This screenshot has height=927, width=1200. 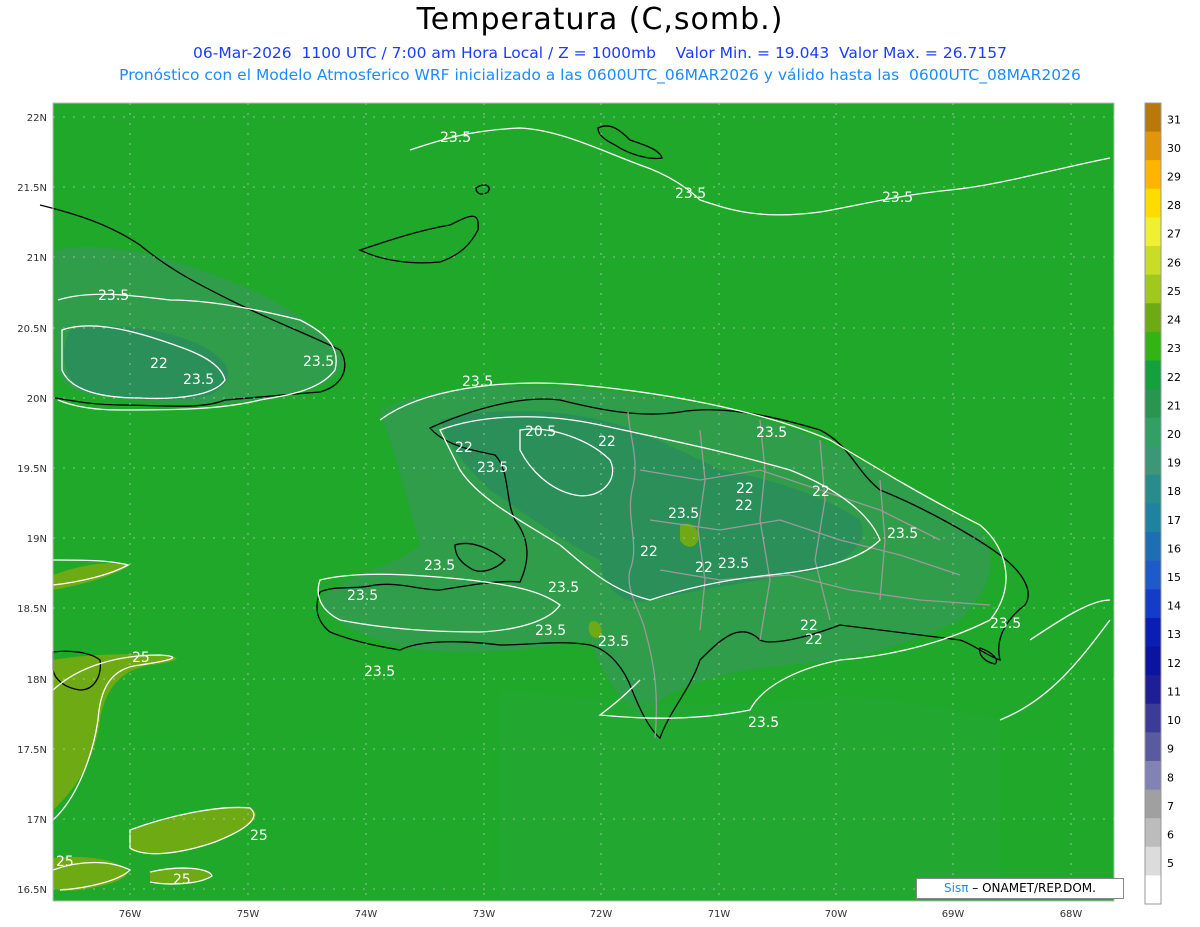 What do you see at coordinates (1032, 888) in the screenshot?
I see `credit-org: – ONAMET/REP.DOM.` at bounding box center [1032, 888].